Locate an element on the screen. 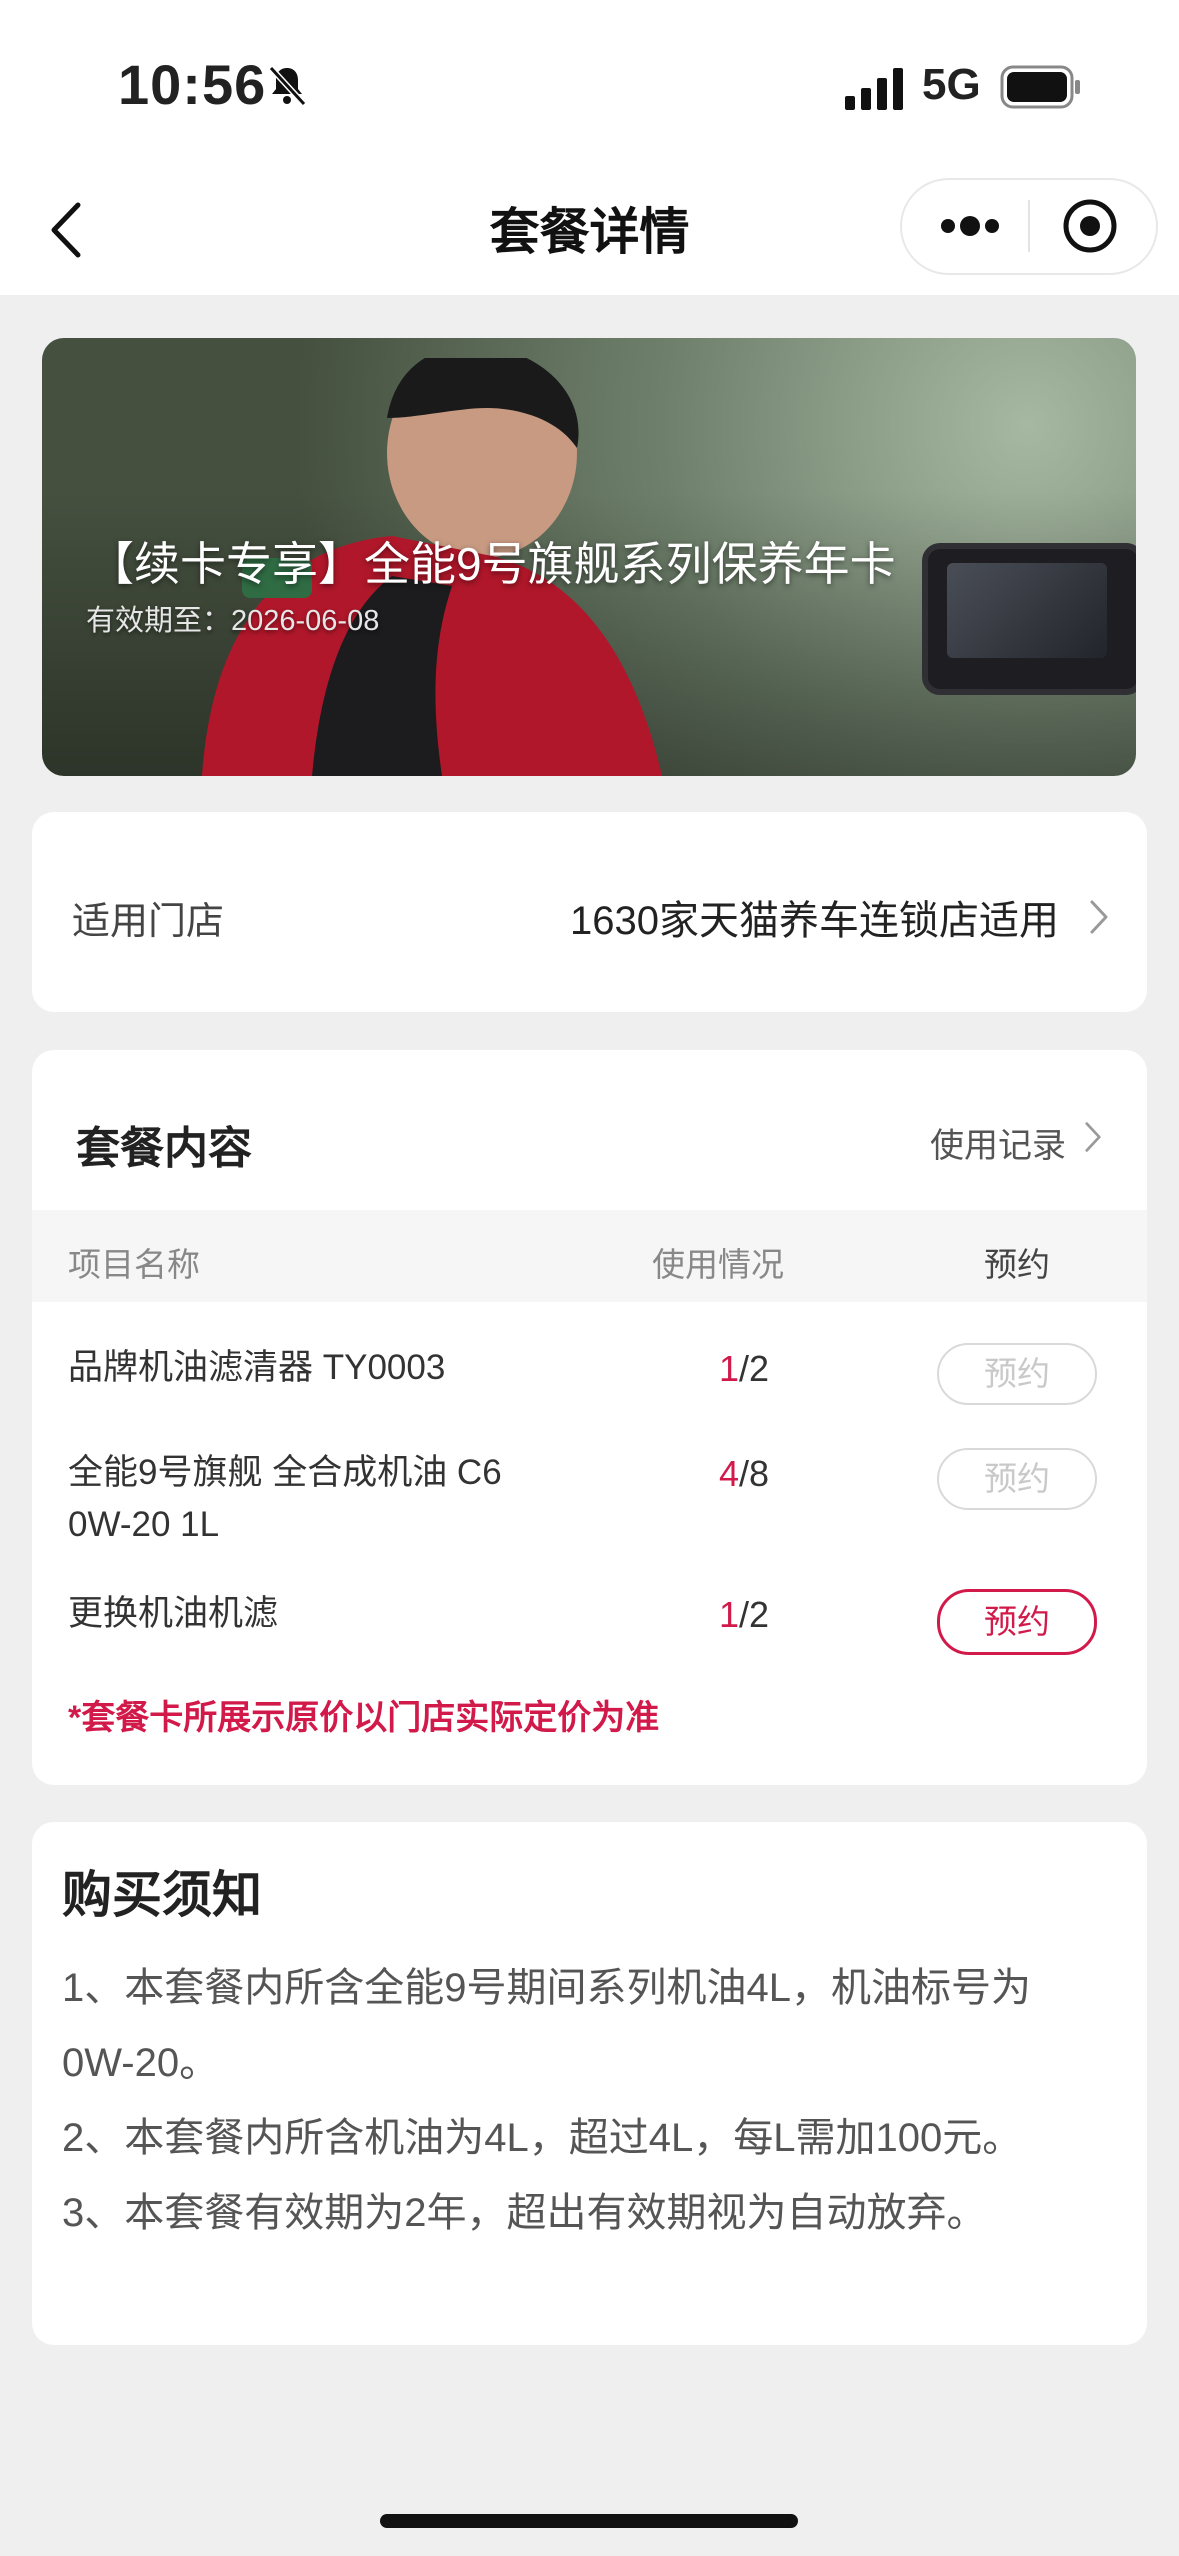 This screenshot has width=1179, height=2556. bell-muted-icon is located at coordinates (287, 86).